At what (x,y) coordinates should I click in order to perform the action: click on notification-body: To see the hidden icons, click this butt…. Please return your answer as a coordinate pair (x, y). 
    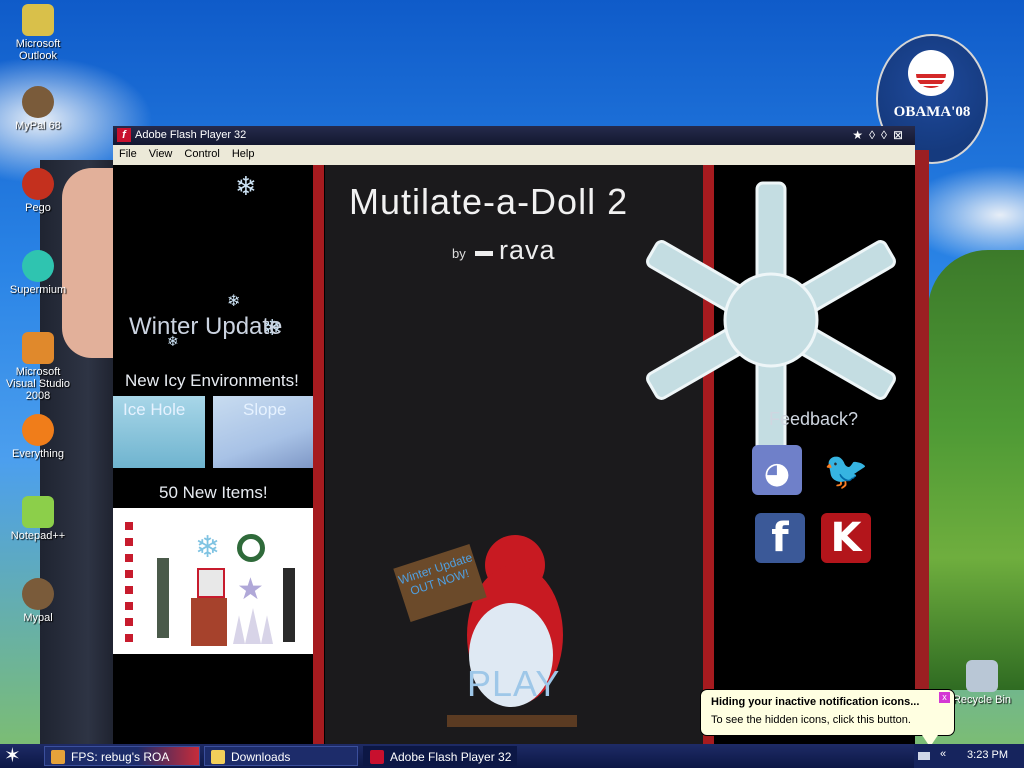
    Looking at the image, I should click on (811, 720).